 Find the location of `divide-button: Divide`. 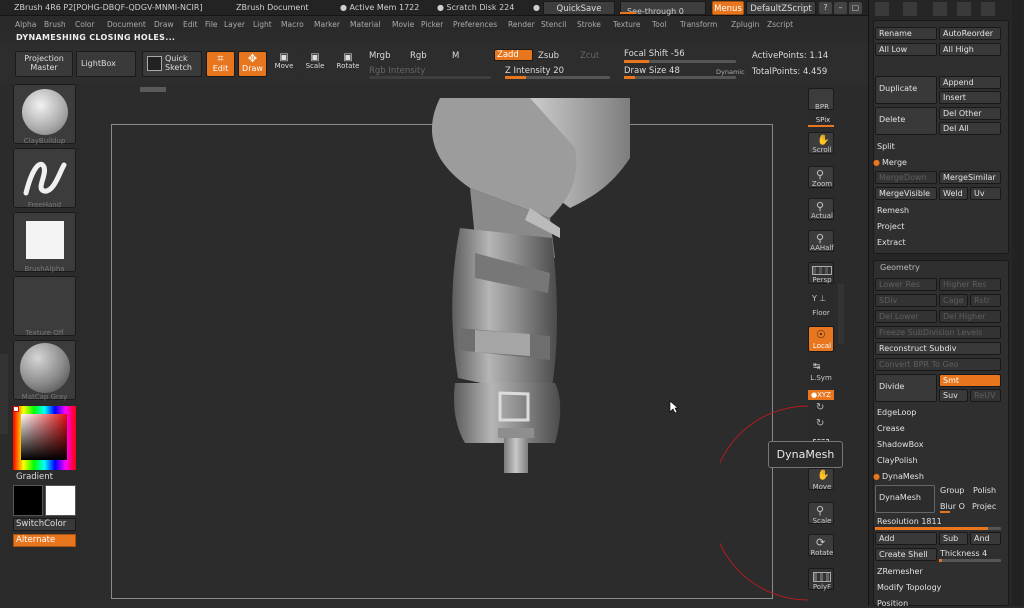

divide-button: Divide is located at coordinates (906, 388).